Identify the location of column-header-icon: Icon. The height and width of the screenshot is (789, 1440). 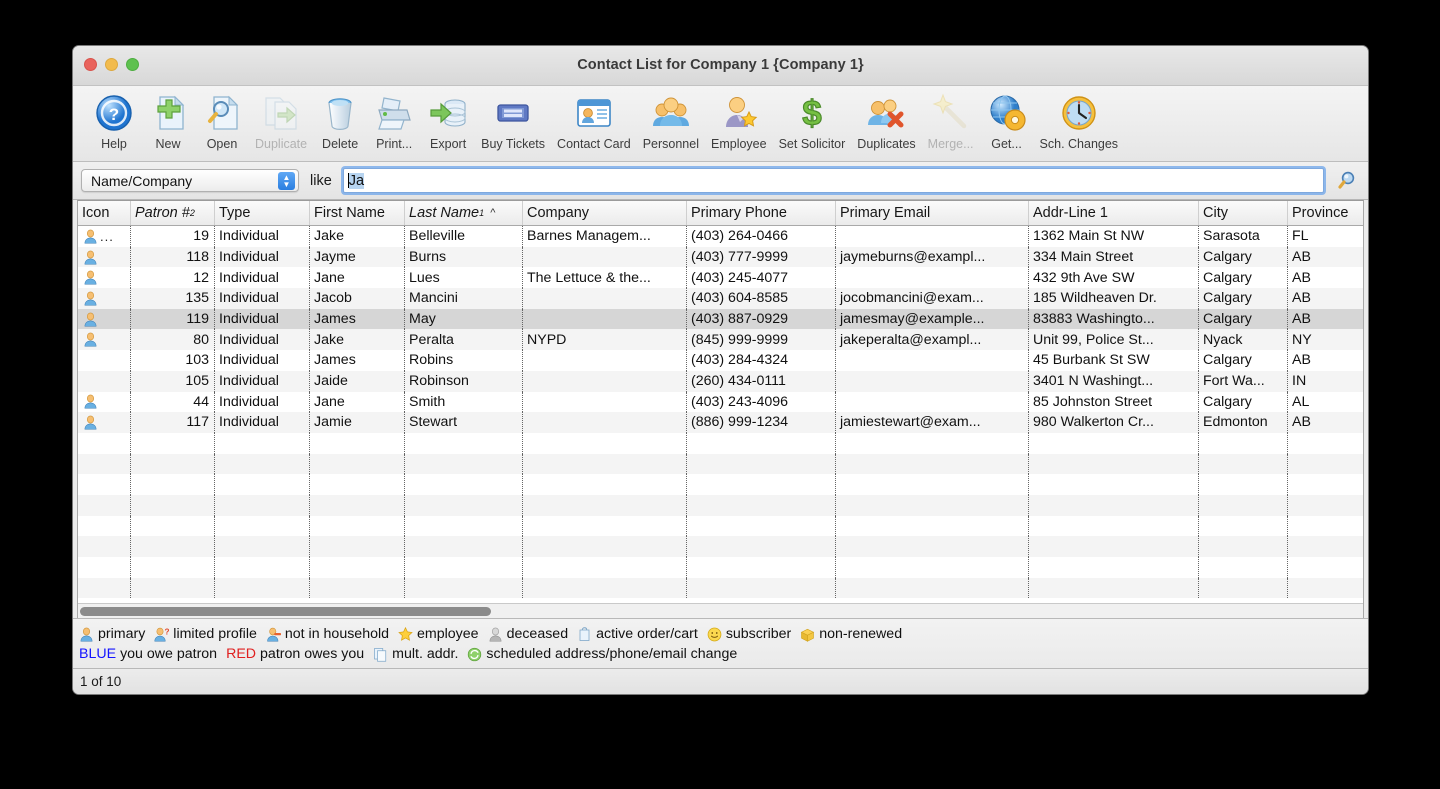
(104, 213).